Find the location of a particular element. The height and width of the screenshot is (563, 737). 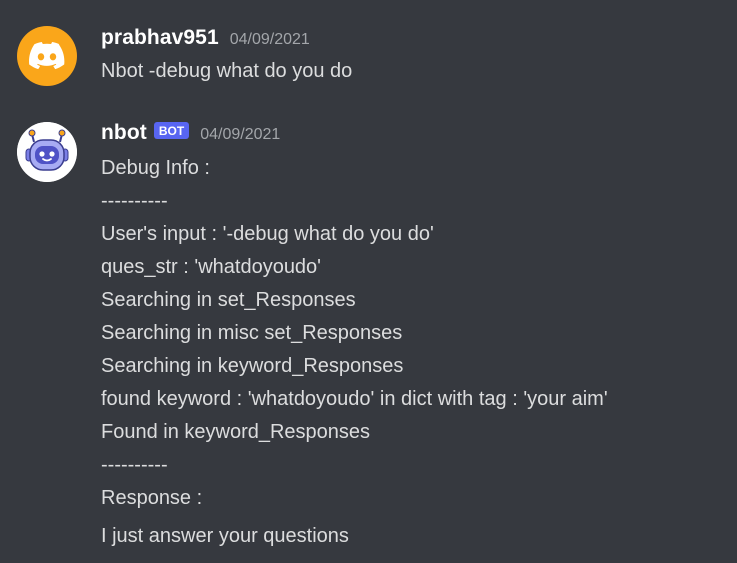

discord-logo-icon is located at coordinates (47, 56).